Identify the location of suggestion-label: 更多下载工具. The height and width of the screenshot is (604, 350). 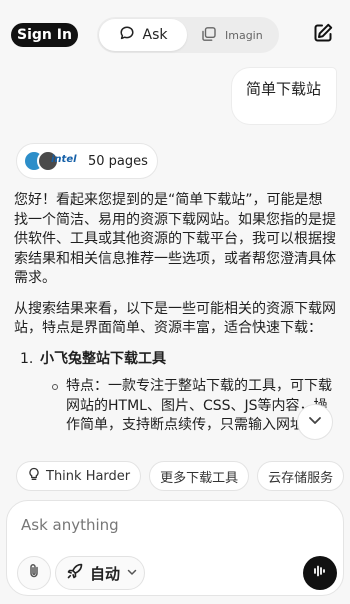
(199, 478).